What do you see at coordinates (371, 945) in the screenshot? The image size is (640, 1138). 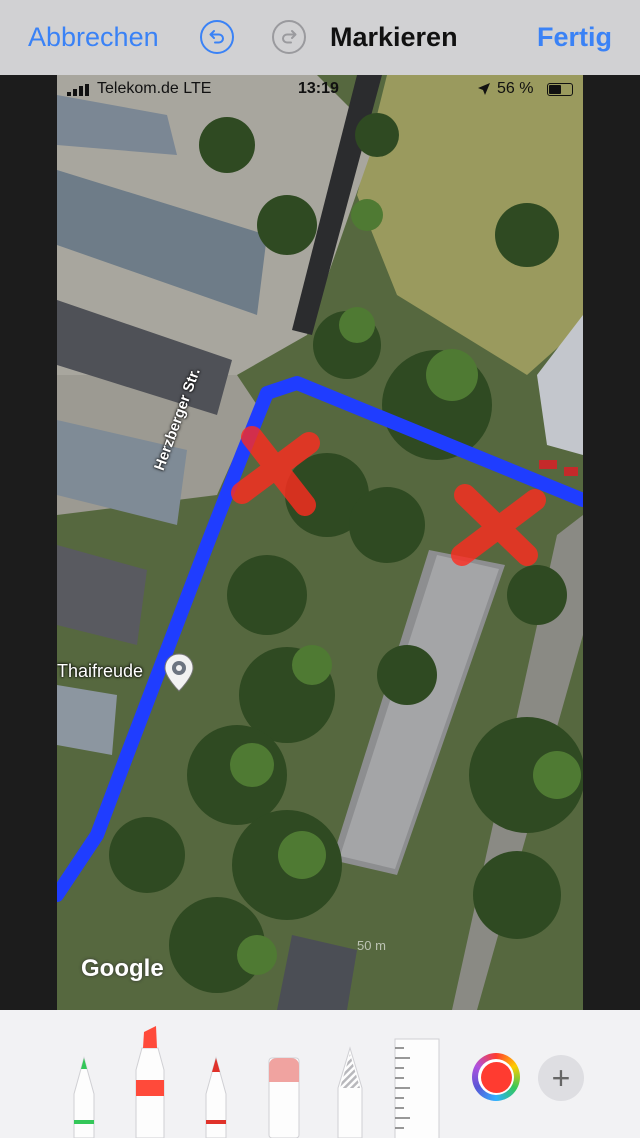 I see `map-scale: 50 m` at bounding box center [371, 945].